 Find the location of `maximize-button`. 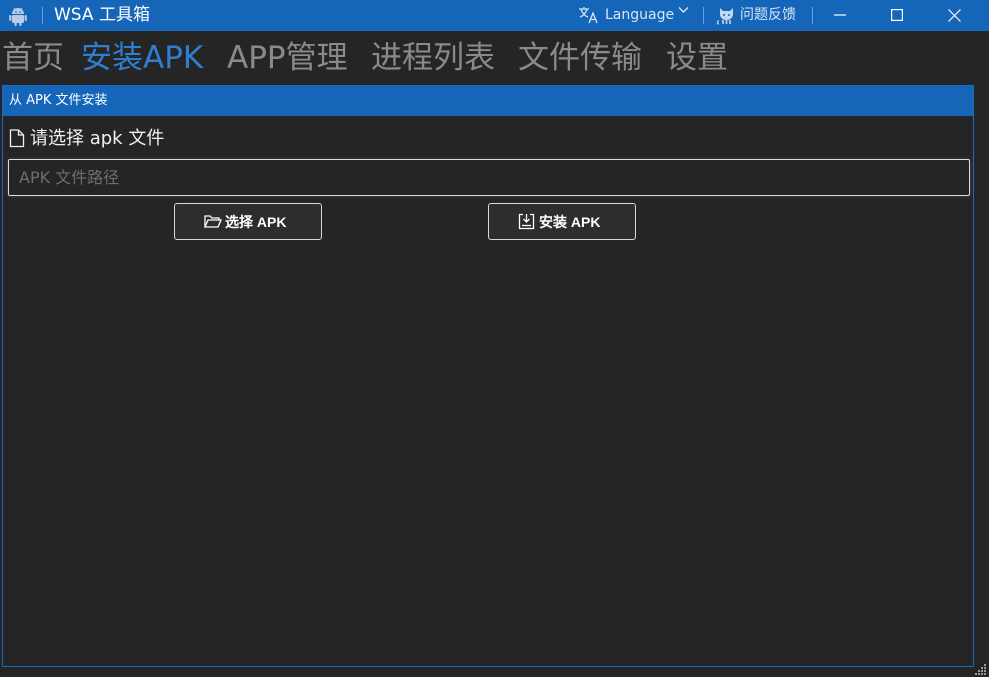

maximize-button is located at coordinates (897, 15).